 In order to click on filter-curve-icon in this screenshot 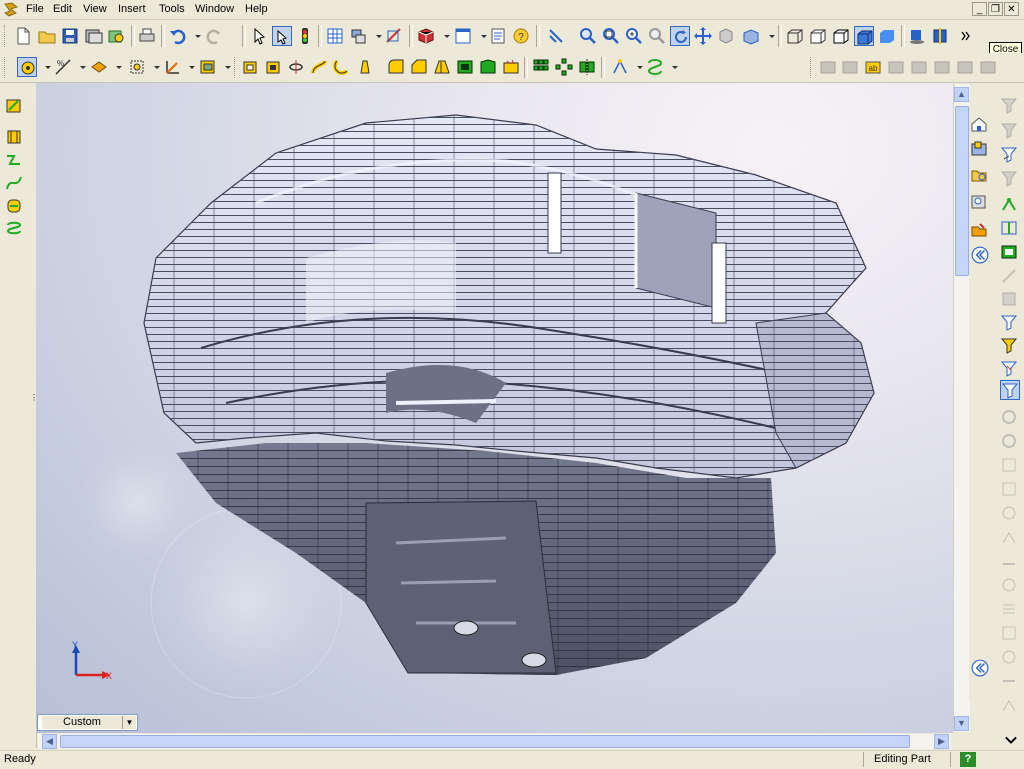, I will do `click(1009, 345)`.